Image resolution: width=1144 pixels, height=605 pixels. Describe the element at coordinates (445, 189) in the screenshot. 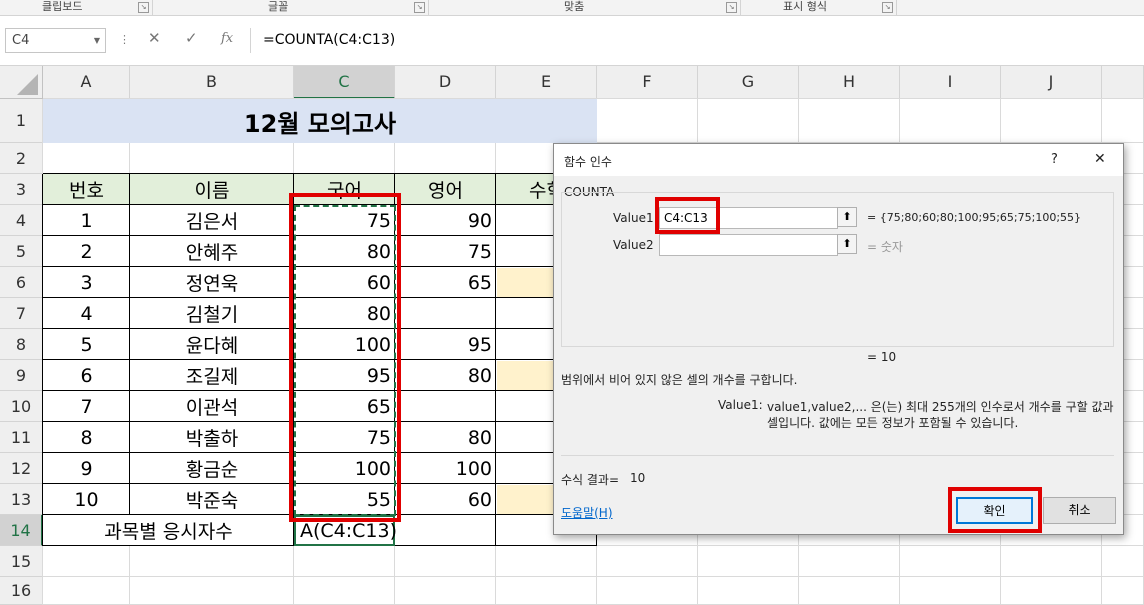

I see `header-english: 영어` at that location.